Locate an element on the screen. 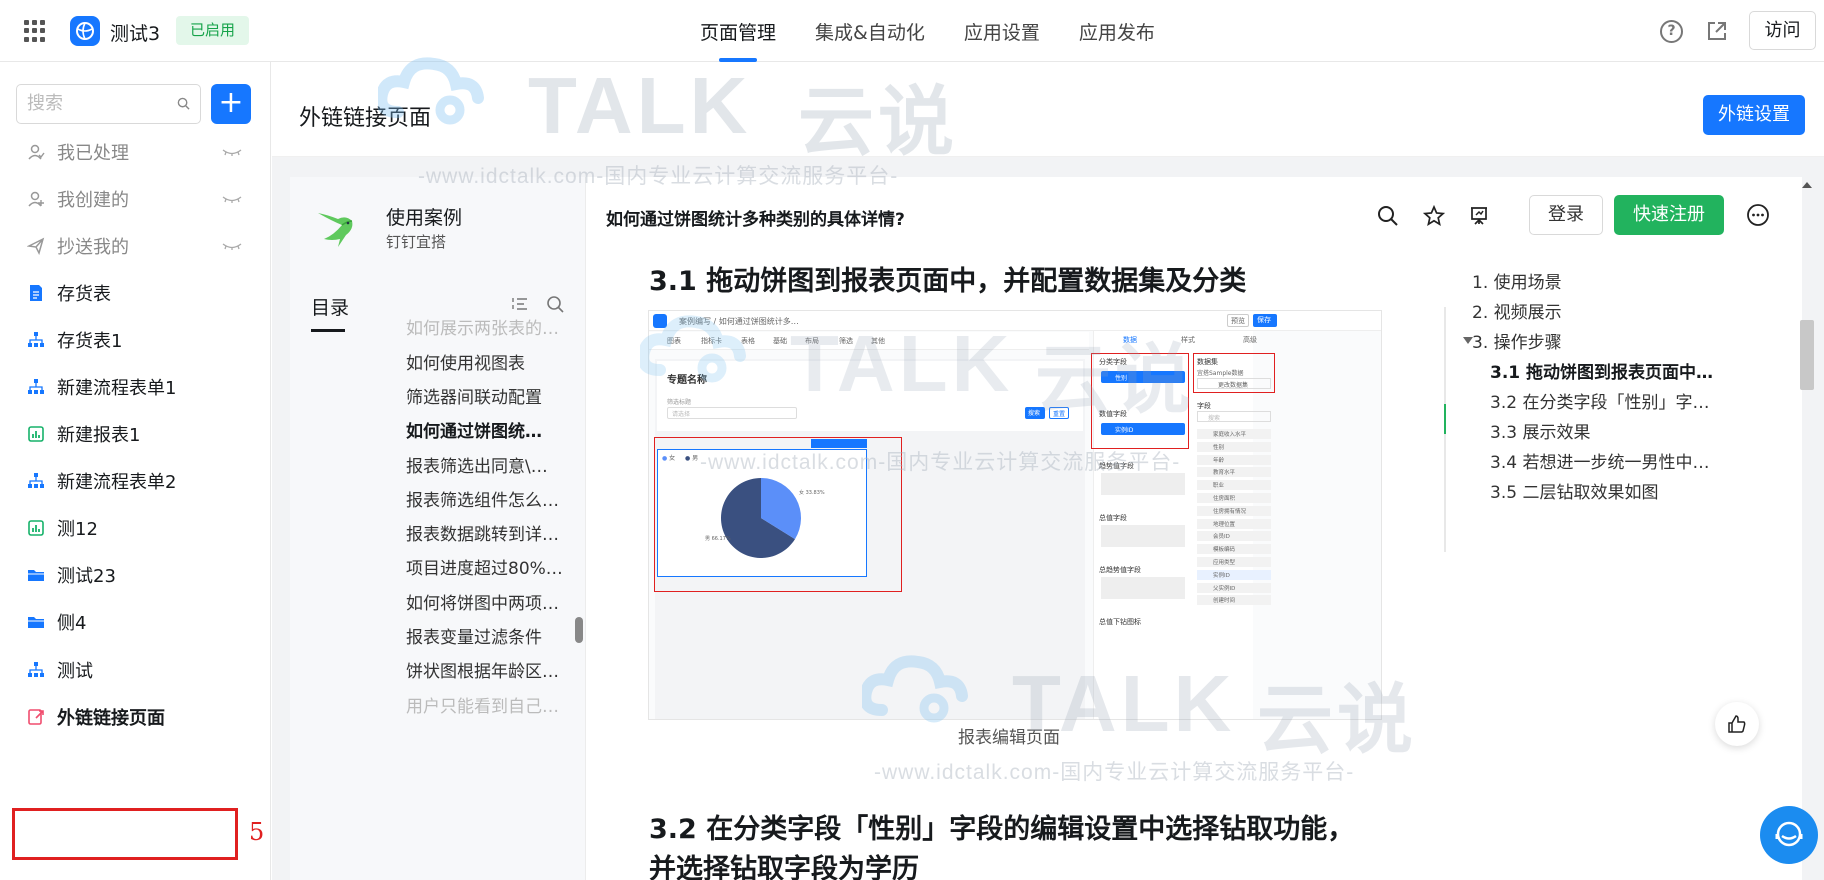 This screenshot has width=1824, height=880. sidebar-item-test: 测试 is located at coordinates (135, 670).